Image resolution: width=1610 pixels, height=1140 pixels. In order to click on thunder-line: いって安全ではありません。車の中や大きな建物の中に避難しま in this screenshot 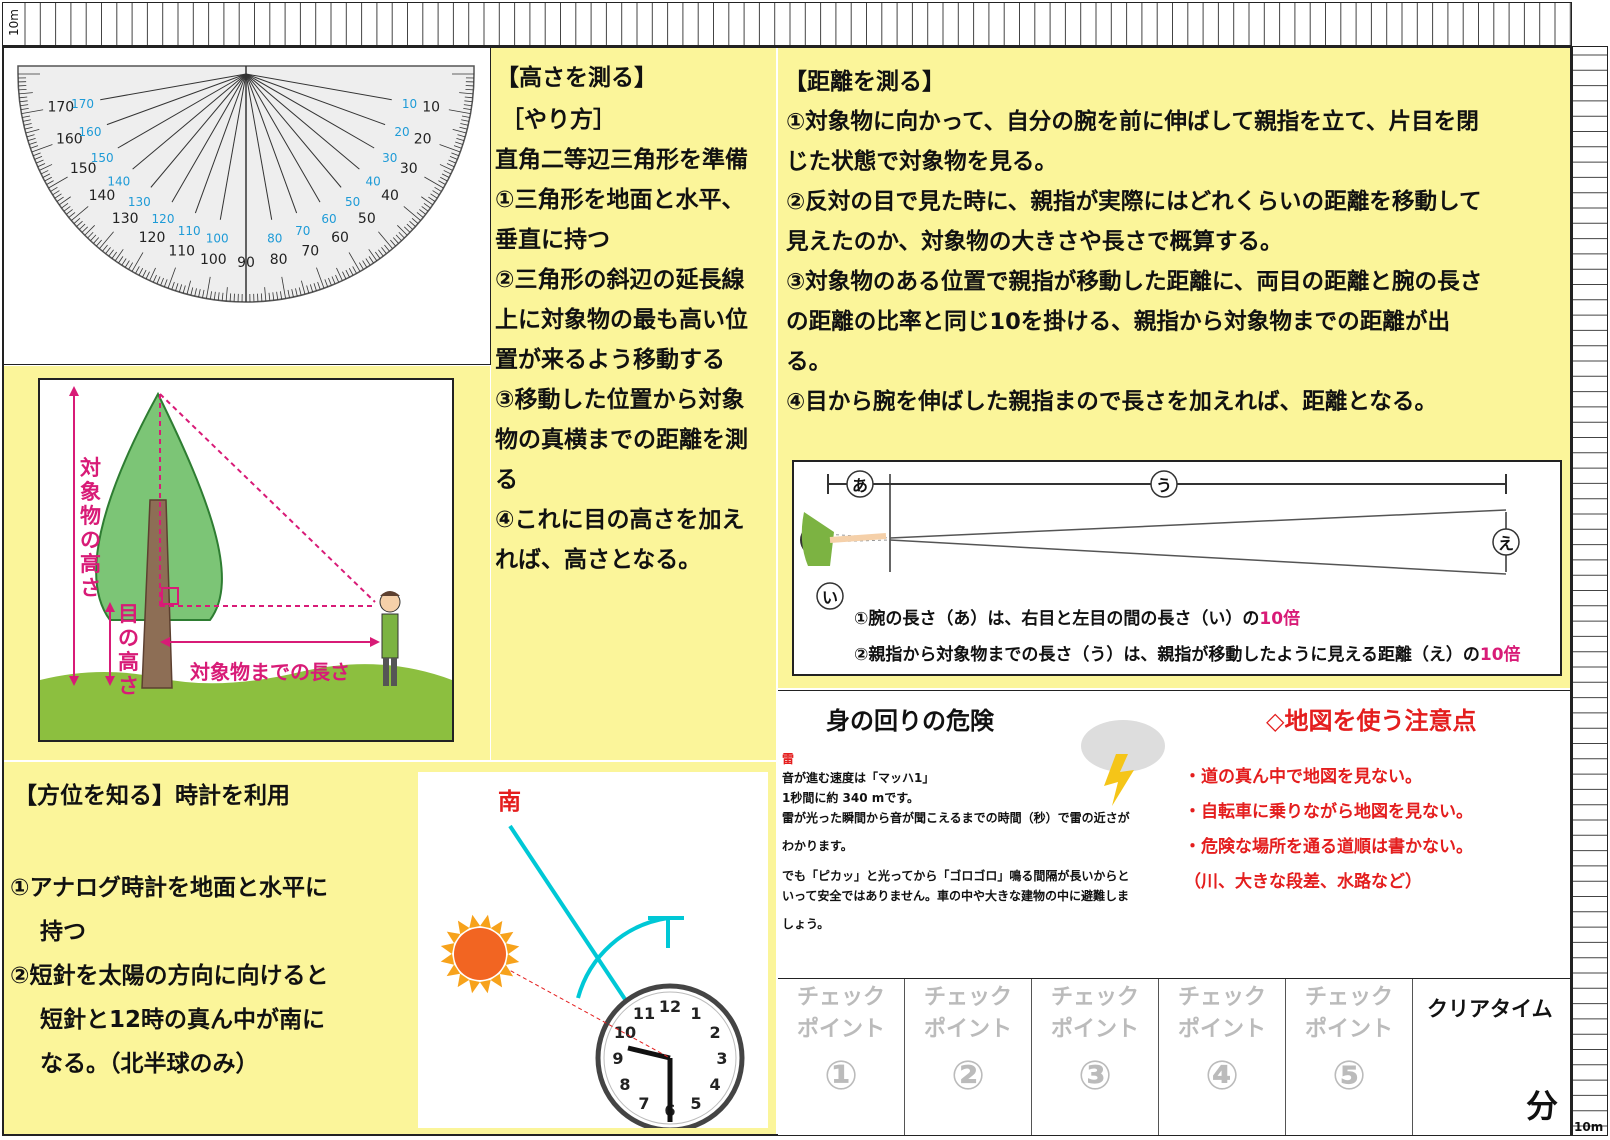, I will do `click(956, 896)`.